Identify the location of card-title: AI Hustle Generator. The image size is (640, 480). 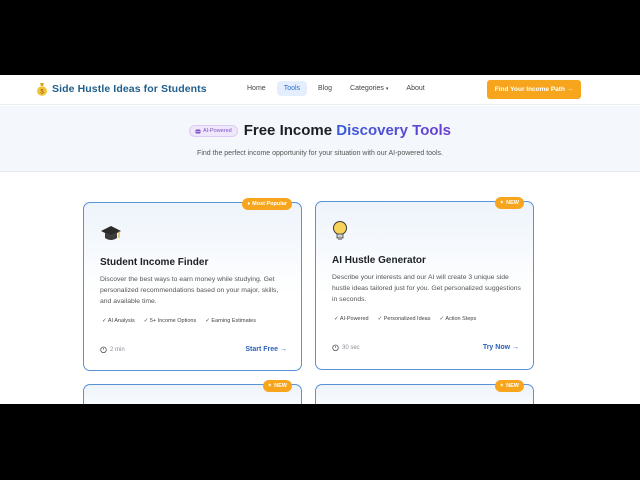
(379, 260).